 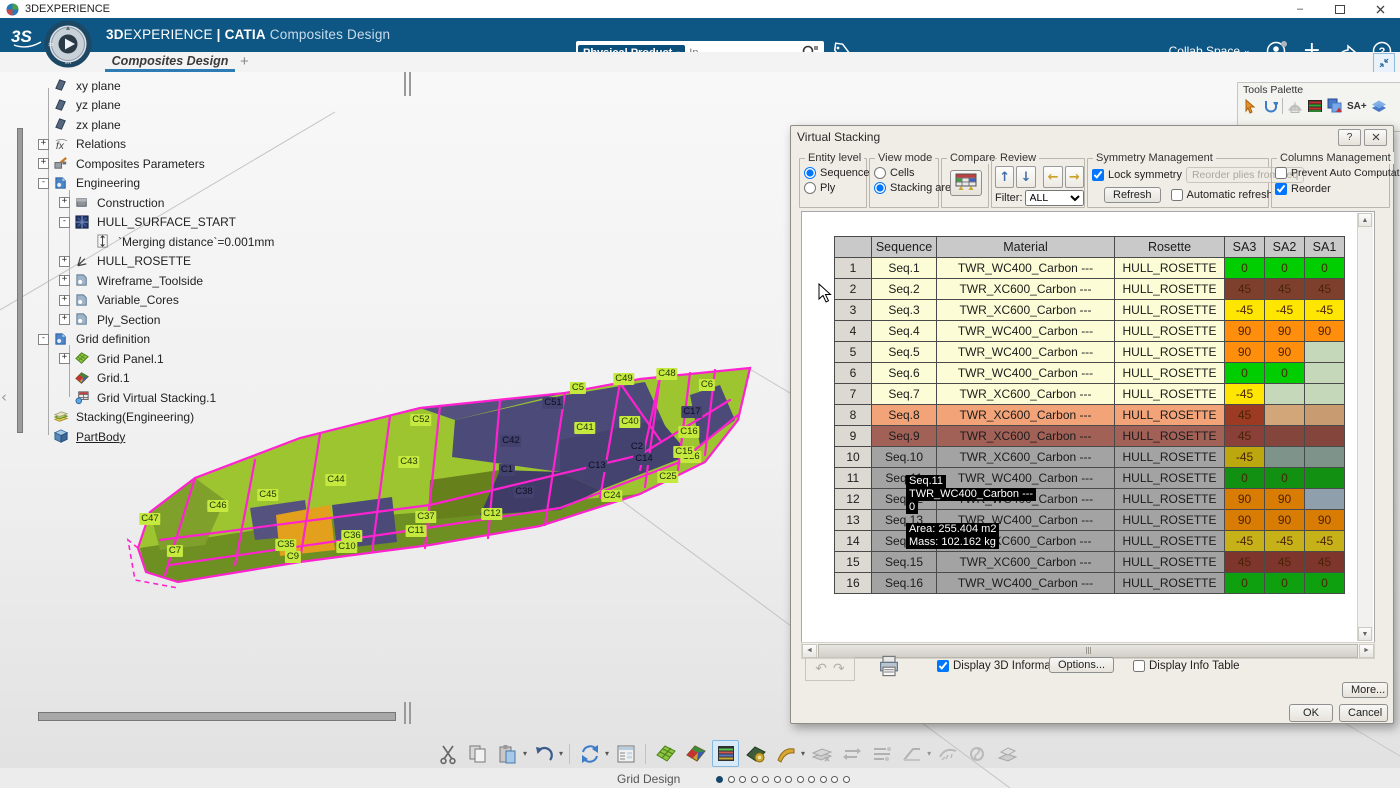 What do you see at coordinates (210, 125) in the screenshot?
I see `tree-item-zx-plane: zx plane` at bounding box center [210, 125].